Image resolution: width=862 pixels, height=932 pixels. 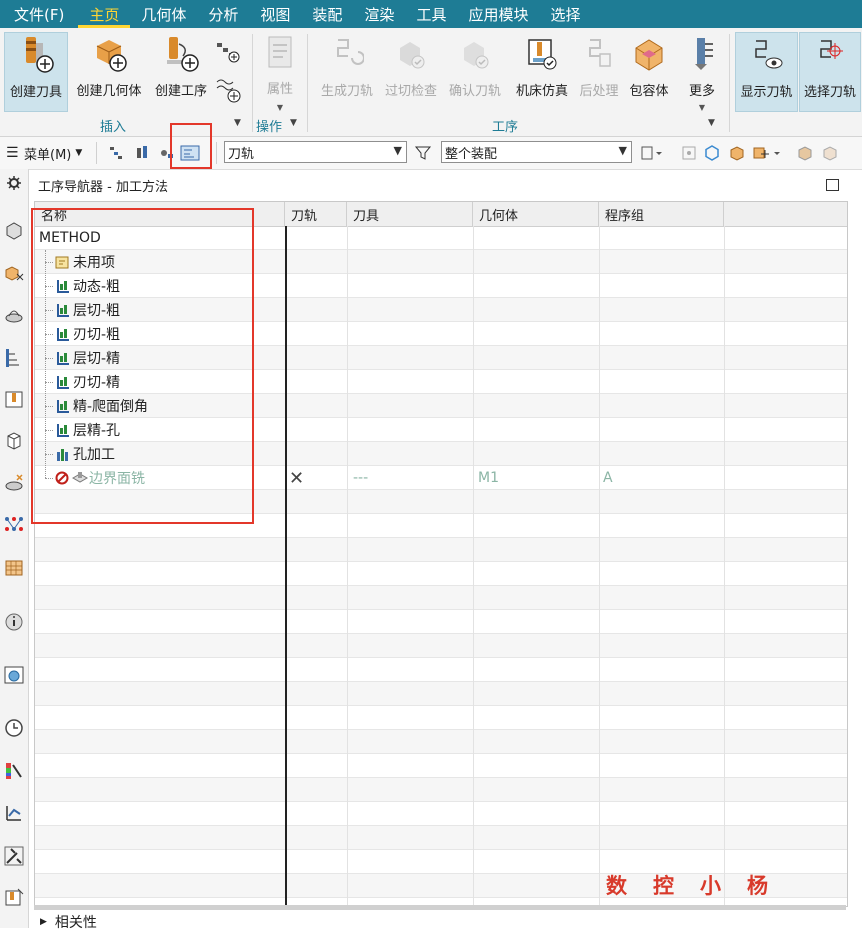 What do you see at coordinates (315, 152) in the screenshot?
I see `type-filter-select: 刀轨 ▼` at bounding box center [315, 152].